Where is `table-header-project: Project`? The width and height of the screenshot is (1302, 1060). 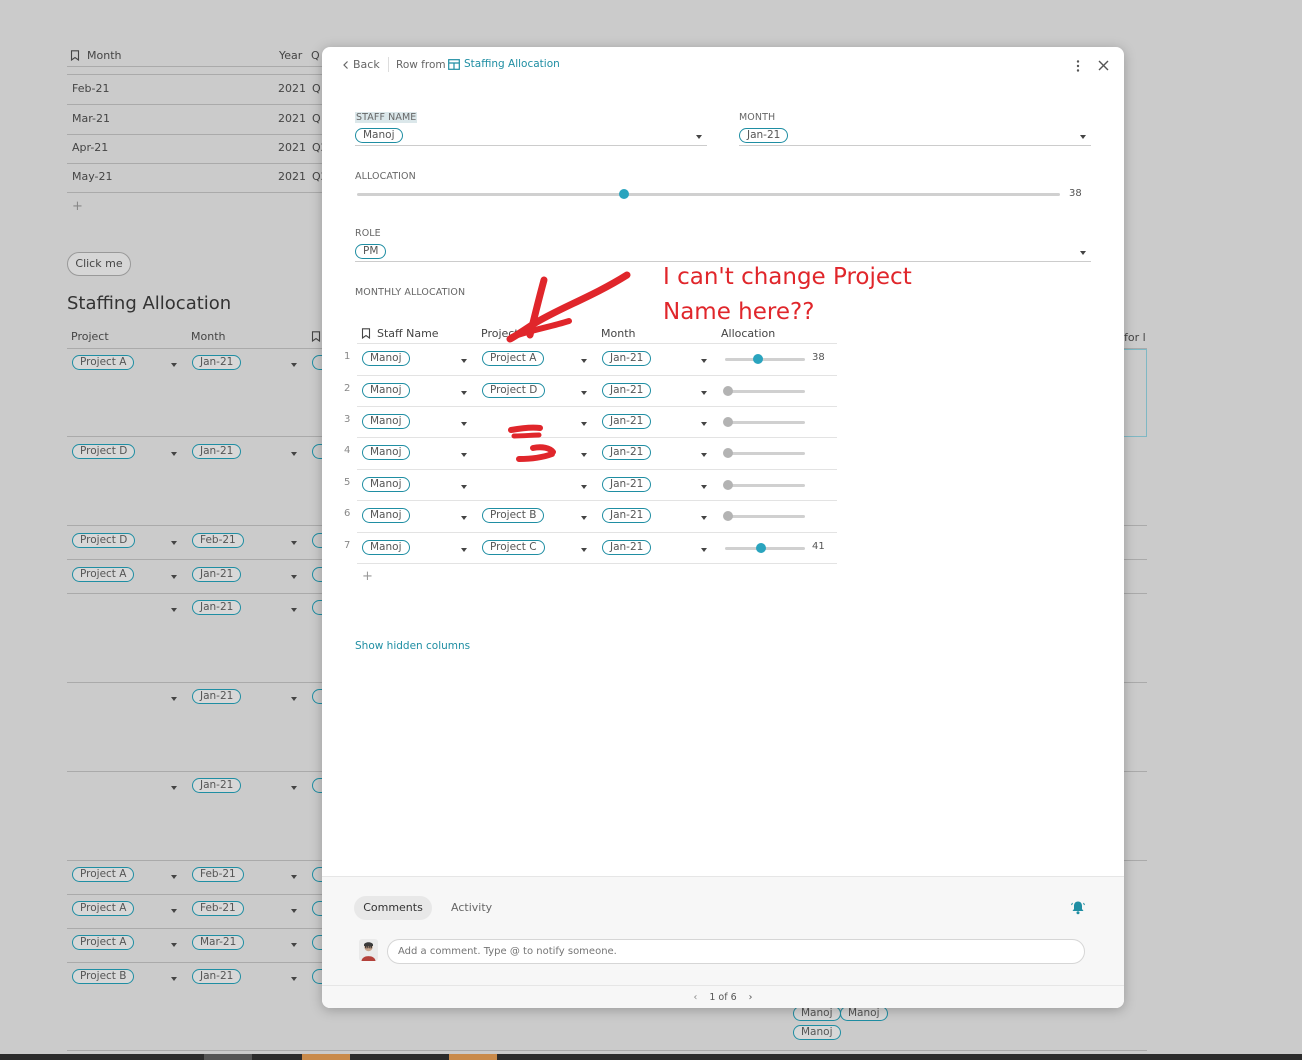
table-header-project: Project is located at coordinates (90, 336).